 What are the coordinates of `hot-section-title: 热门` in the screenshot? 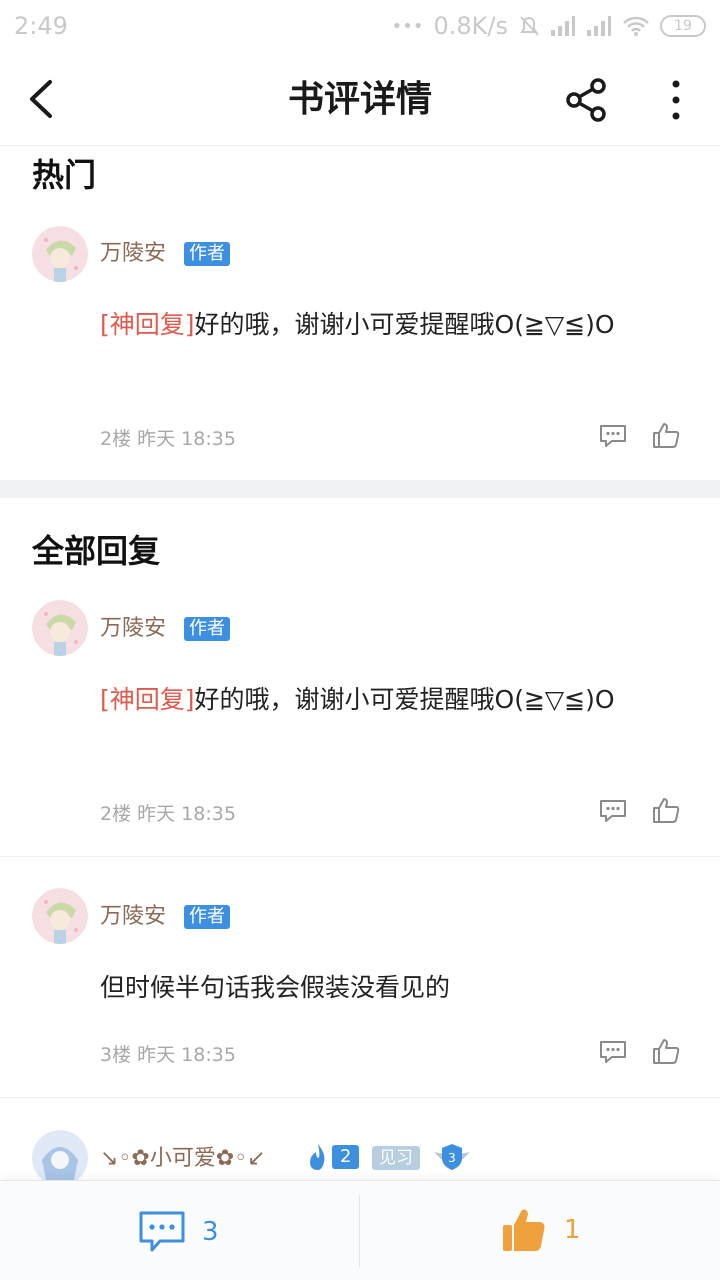 It's located at (64, 175).